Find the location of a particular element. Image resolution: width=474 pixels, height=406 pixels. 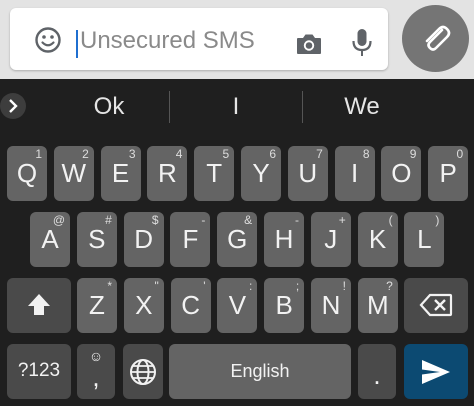

backspace-icon is located at coordinates (436, 305).